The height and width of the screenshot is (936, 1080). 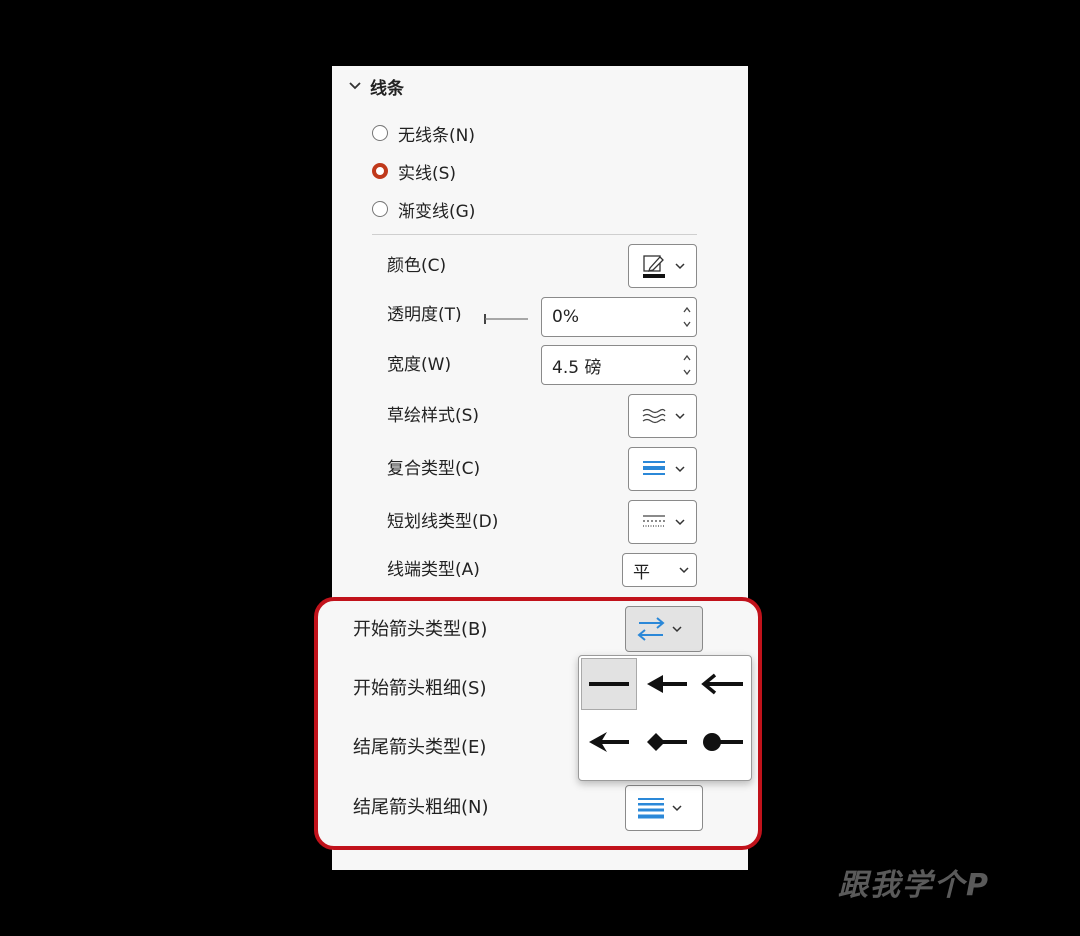 I want to click on no-arrow-icon, so click(x=609, y=684).